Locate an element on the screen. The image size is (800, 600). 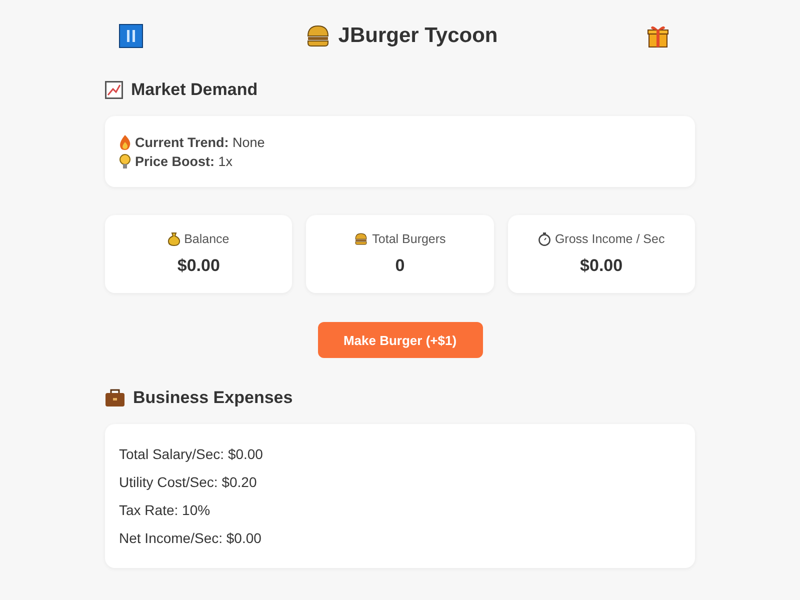
expense-line: Net Income/Sec: $0.00 is located at coordinates (190, 538).